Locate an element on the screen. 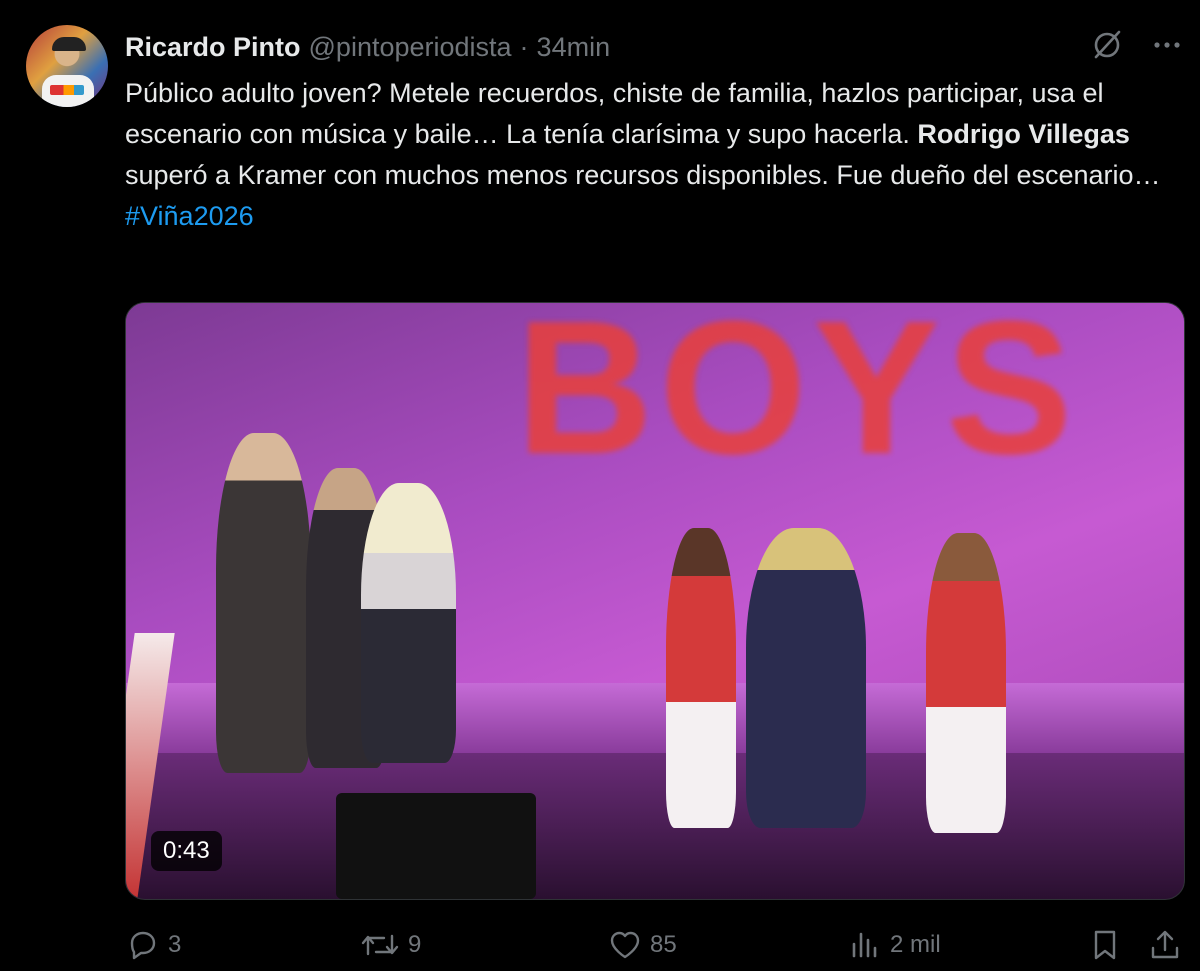  tweet-actions-bar: 3 9 85 2 mil is located at coordinates (600, 945).